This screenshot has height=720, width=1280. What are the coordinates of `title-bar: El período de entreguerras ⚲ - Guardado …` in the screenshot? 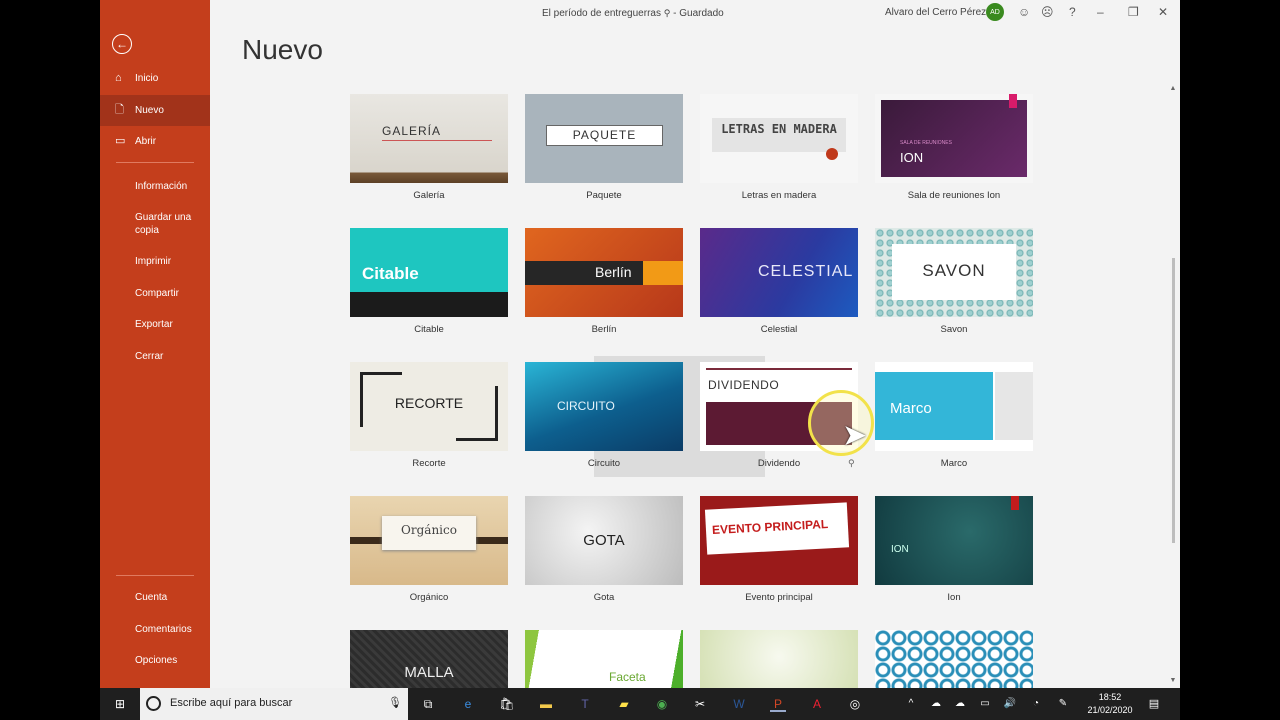 It's located at (695, 13).